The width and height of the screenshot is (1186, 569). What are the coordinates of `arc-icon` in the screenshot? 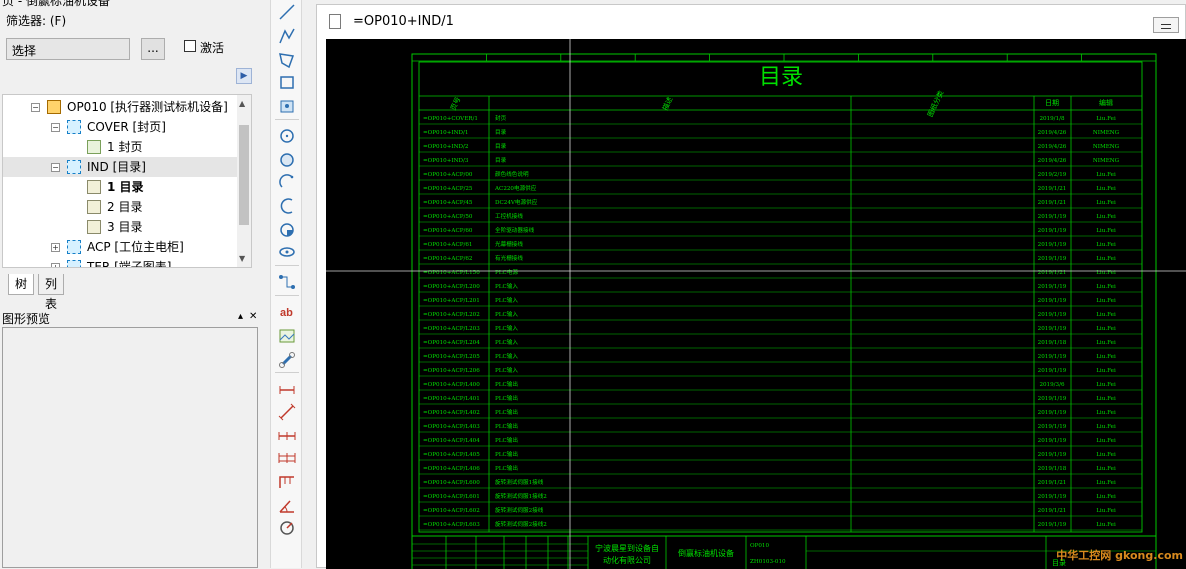 It's located at (287, 182).